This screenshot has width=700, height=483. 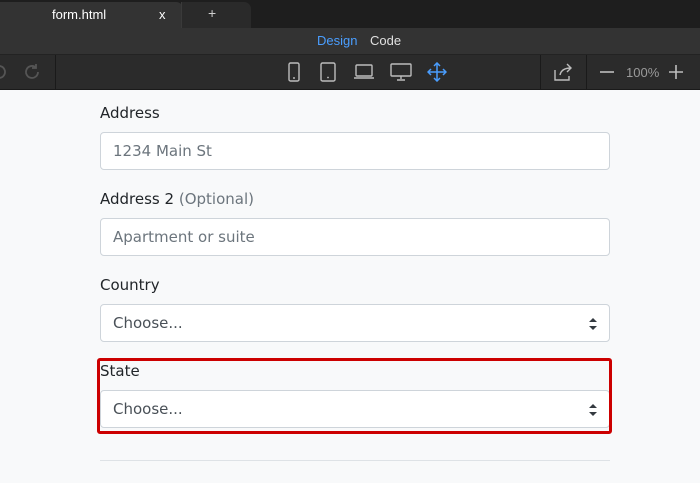 I want to click on tab-close-button: x, so click(x=162, y=14).